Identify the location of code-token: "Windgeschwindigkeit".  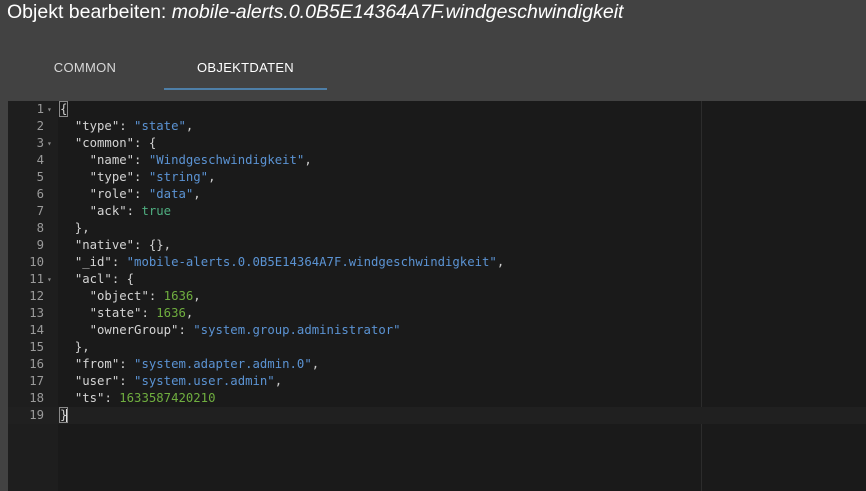
(226, 160).